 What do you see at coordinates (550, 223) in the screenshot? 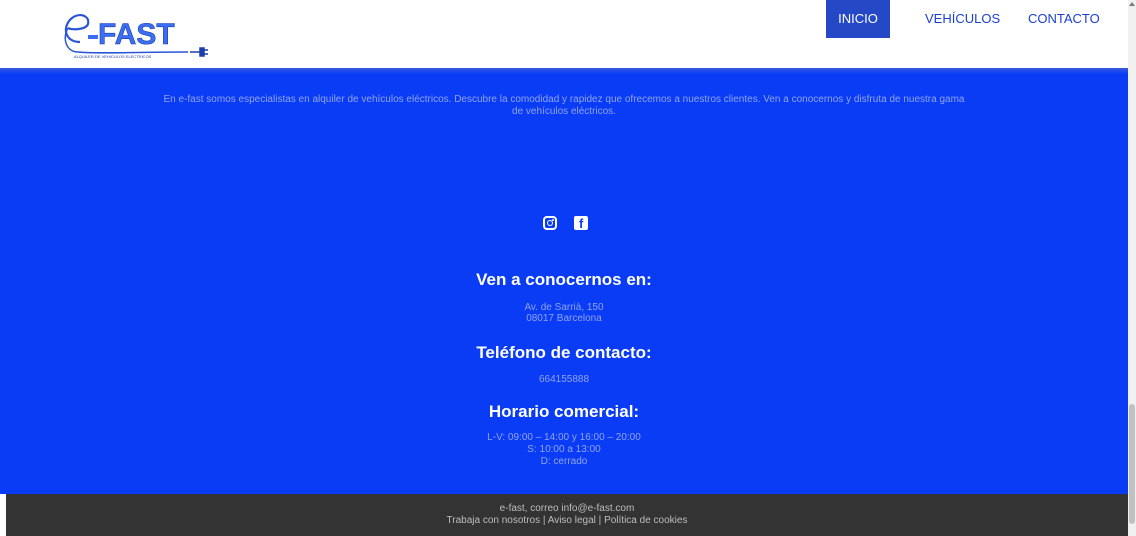
I see `instagram-icon` at bounding box center [550, 223].